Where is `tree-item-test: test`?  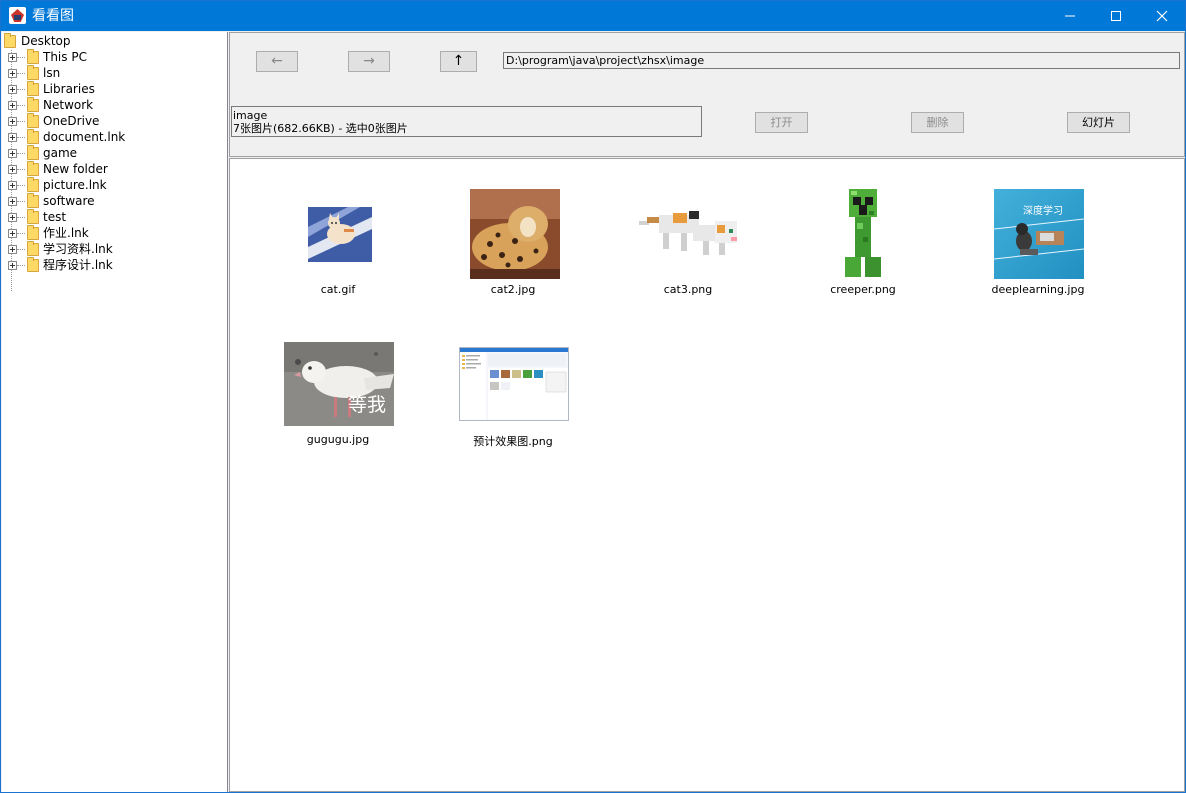 tree-item-test: test is located at coordinates (114, 217).